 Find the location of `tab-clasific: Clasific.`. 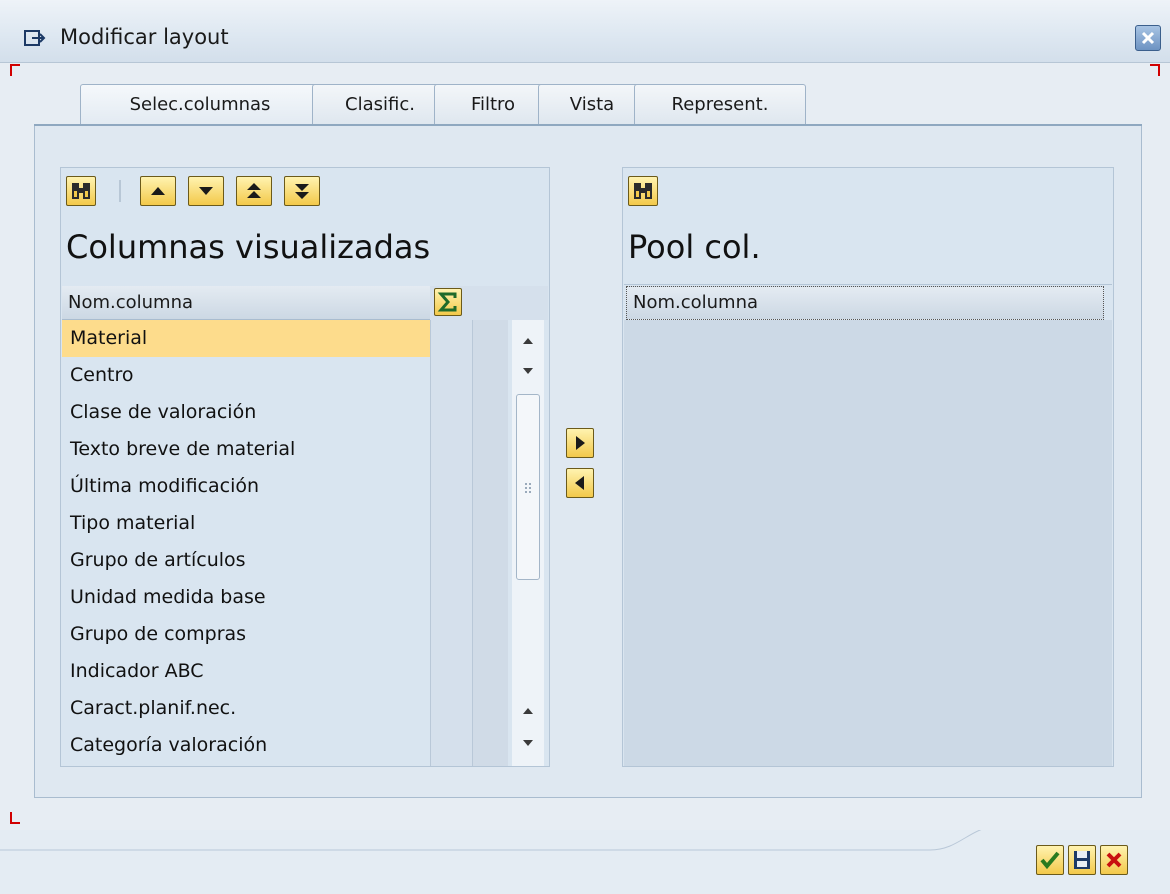

tab-clasific: Clasific. is located at coordinates (380, 104).